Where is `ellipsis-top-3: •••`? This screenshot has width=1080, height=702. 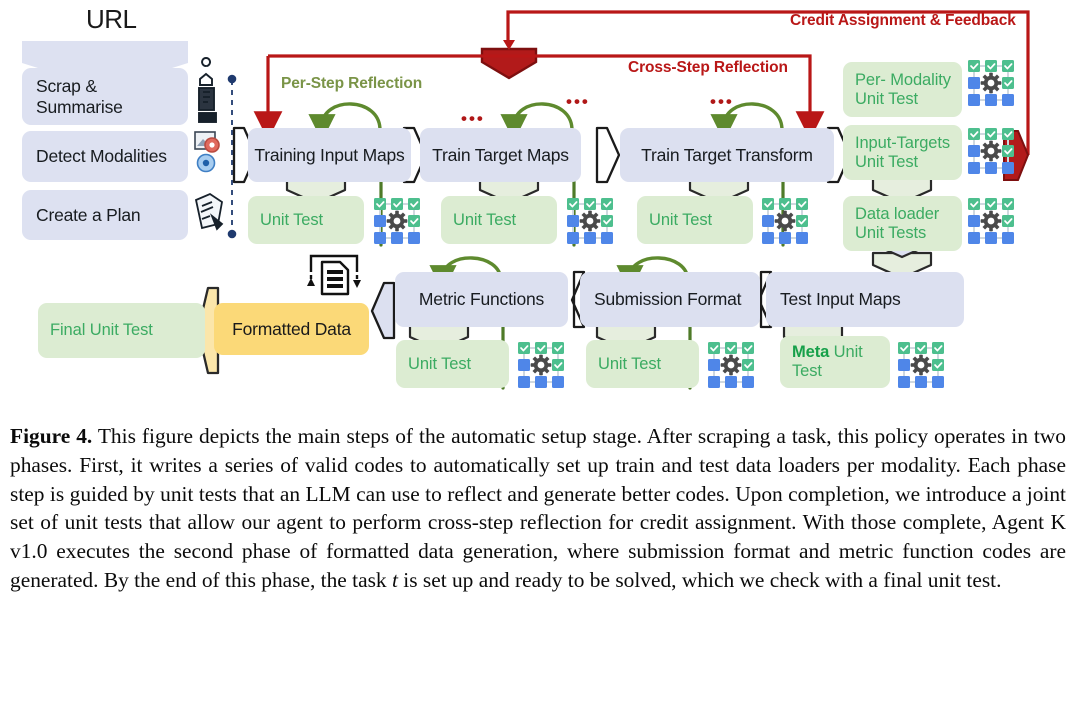 ellipsis-top-3: ••• is located at coordinates (722, 101).